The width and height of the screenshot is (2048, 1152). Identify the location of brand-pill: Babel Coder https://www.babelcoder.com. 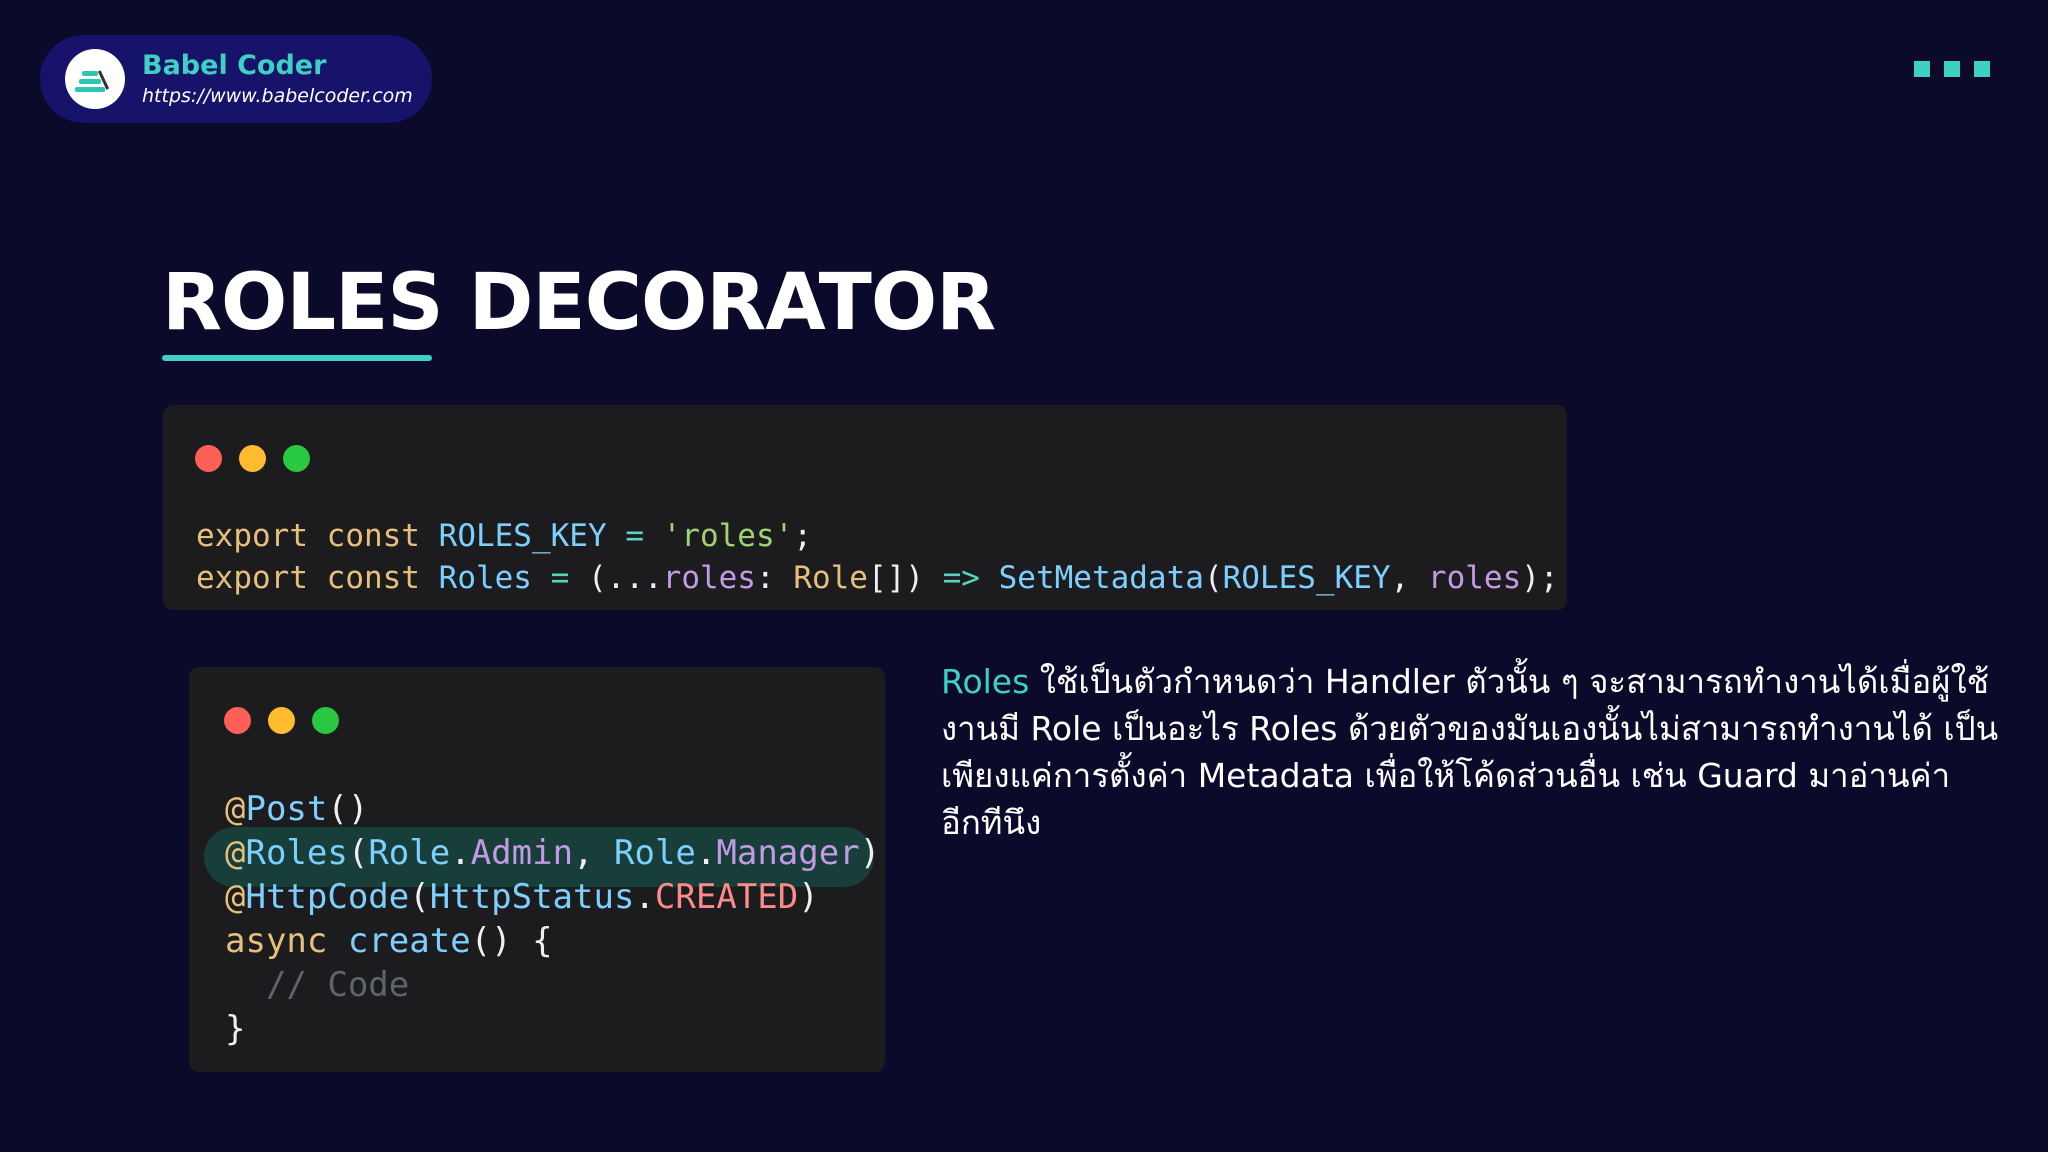
(236, 79).